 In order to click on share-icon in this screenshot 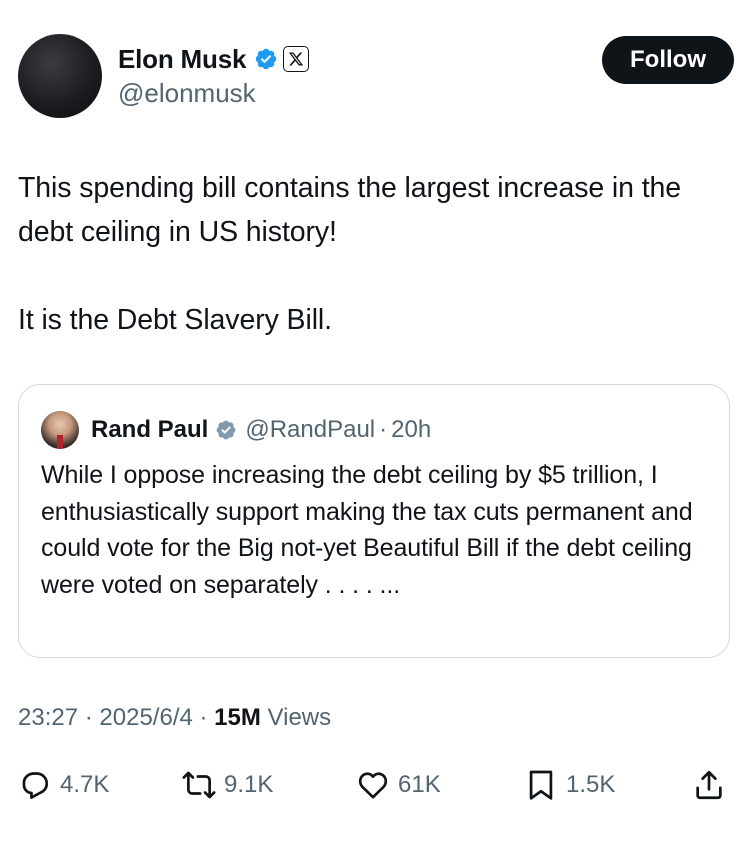, I will do `click(709, 785)`.